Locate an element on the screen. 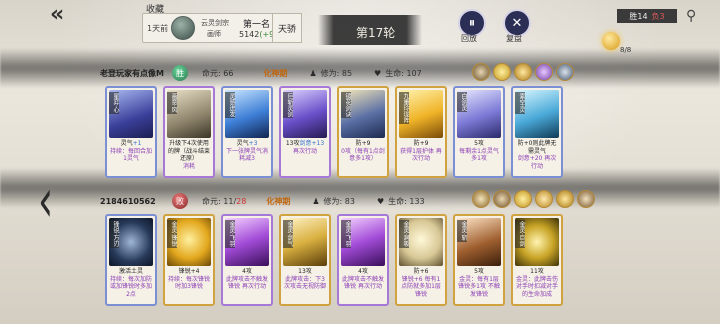 This screenshot has width=720, height=324. card-effect-secondary: 每剩余1点灵气多1攻 is located at coordinates (479, 155).